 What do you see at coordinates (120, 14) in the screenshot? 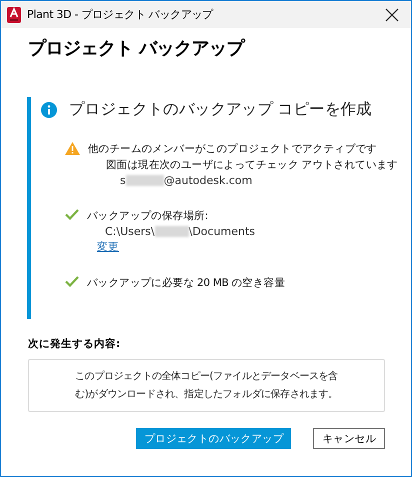
I see `window-title: Plant 3D - プロジェクト バックアップ` at bounding box center [120, 14].